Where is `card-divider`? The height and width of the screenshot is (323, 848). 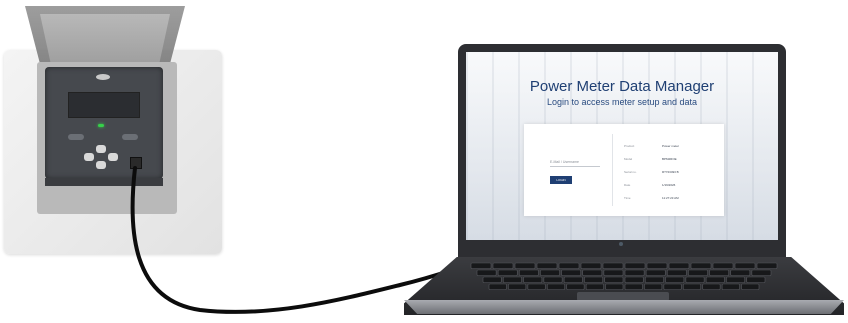 card-divider is located at coordinates (612, 170).